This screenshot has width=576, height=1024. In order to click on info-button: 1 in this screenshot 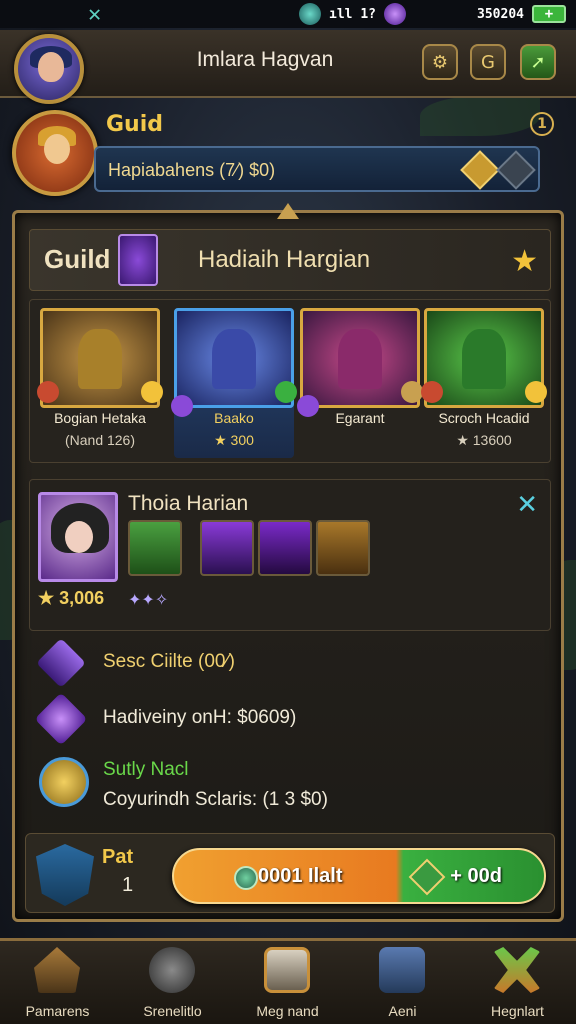, I will do `click(542, 124)`.